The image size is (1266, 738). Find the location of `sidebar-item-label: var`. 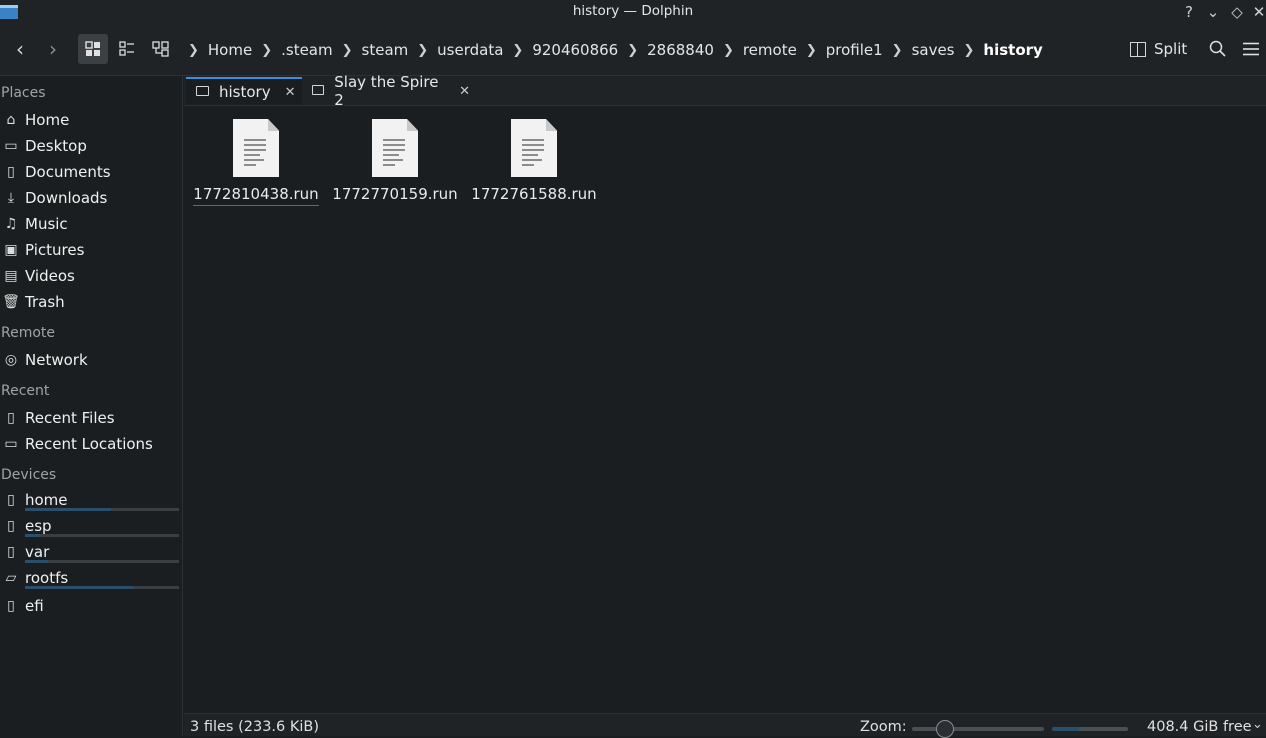

sidebar-item-label: var is located at coordinates (37, 552).